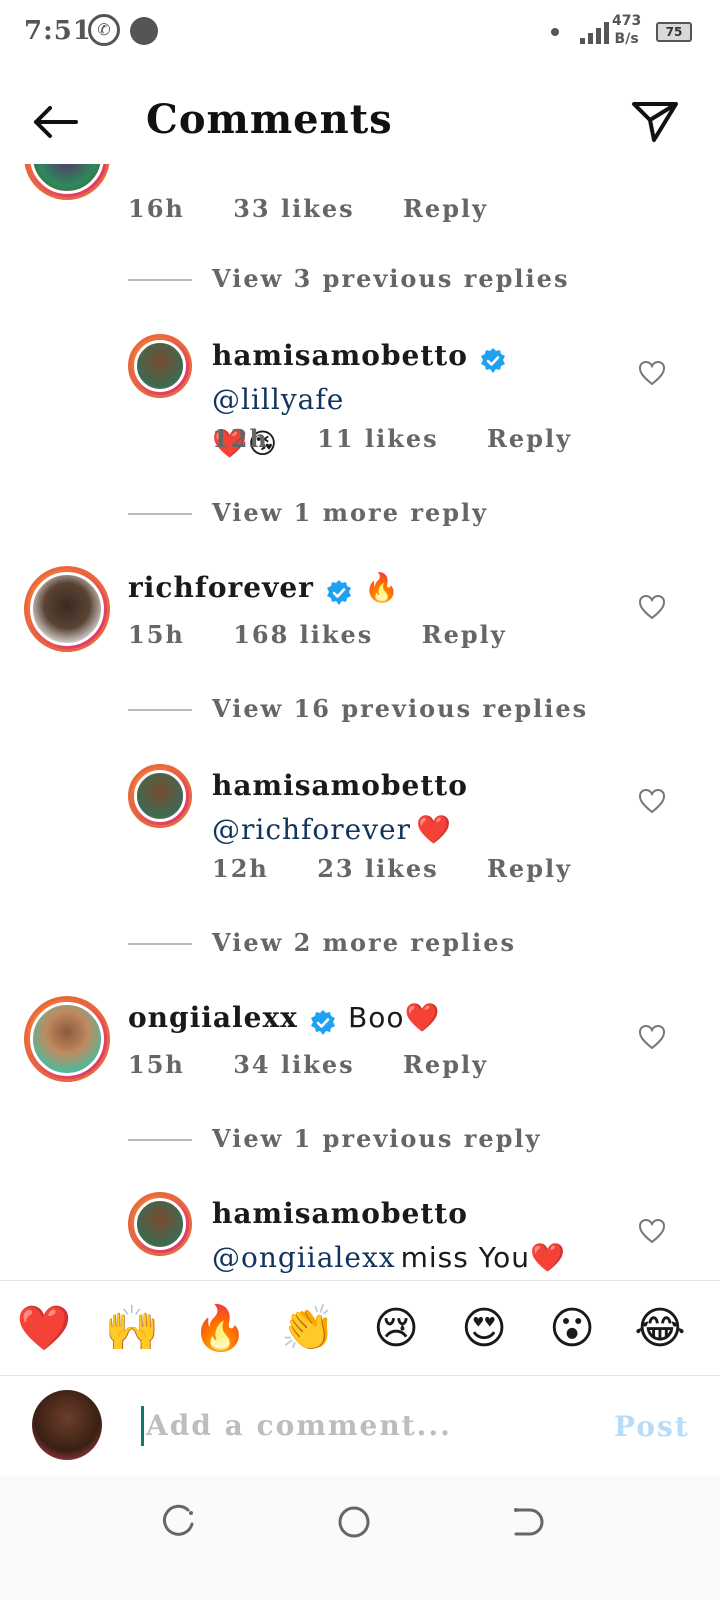 This screenshot has width=720, height=1600. What do you see at coordinates (598, 31) in the screenshot?
I see `signal-icon` at bounding box center [598, 31].